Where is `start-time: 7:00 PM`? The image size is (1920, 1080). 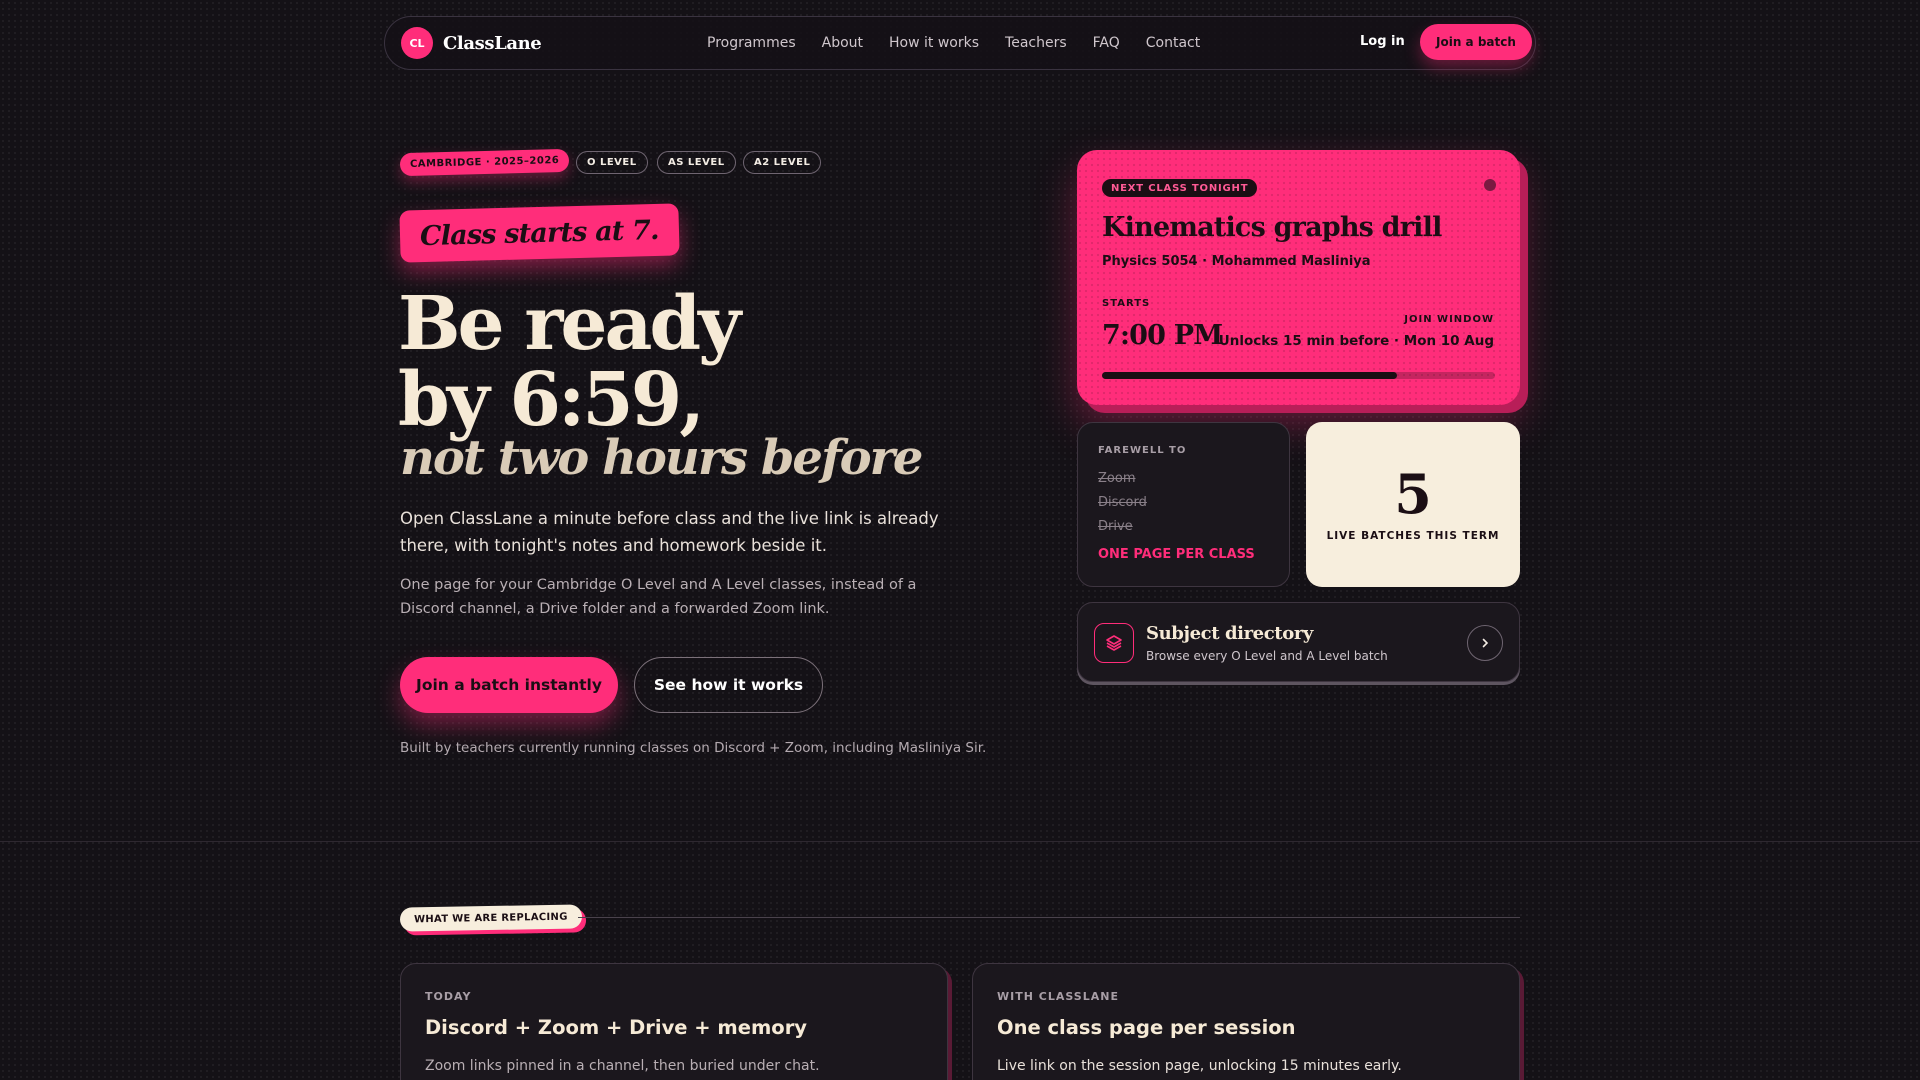 start-time: 7:00 PM is located at coordinates (1162, 335).